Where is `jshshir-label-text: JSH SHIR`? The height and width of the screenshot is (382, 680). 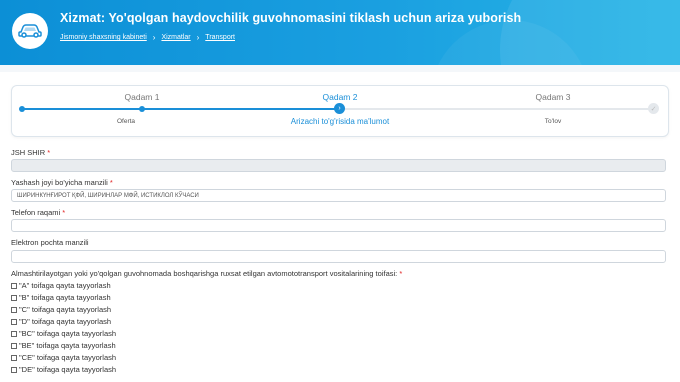
jshshir-label-text: JSH SHIR is located at coordinates (28, 152).